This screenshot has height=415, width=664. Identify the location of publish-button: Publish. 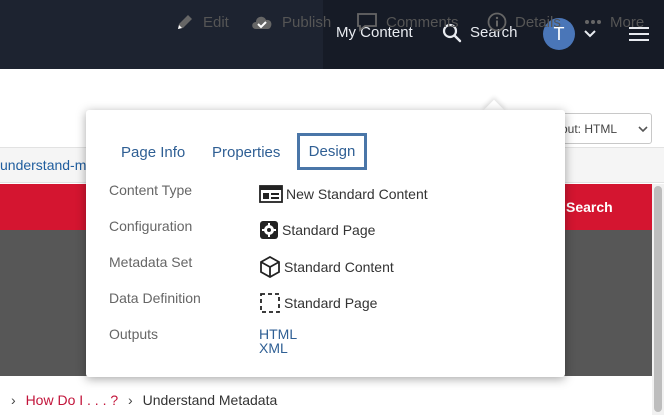
(290, 22).